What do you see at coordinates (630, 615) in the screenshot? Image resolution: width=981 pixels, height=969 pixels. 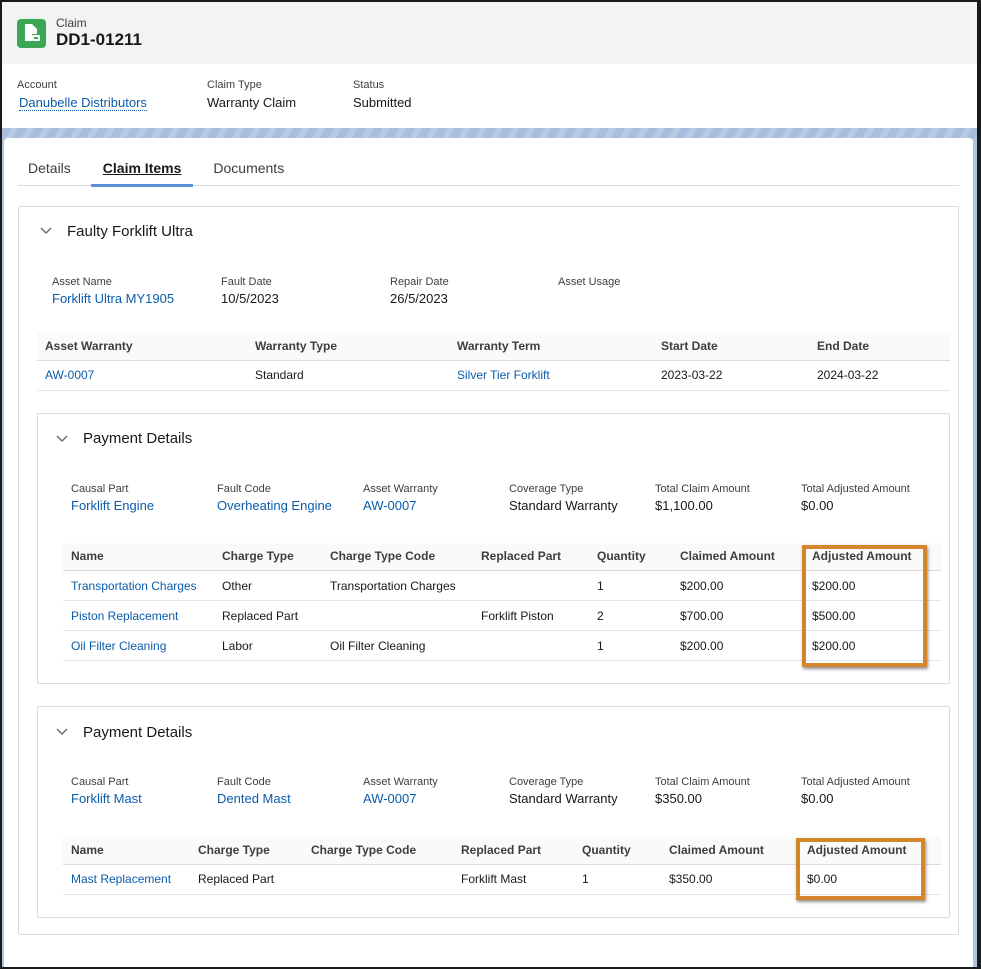 I see `table-cell: 2` at bounding box center [630, 615].